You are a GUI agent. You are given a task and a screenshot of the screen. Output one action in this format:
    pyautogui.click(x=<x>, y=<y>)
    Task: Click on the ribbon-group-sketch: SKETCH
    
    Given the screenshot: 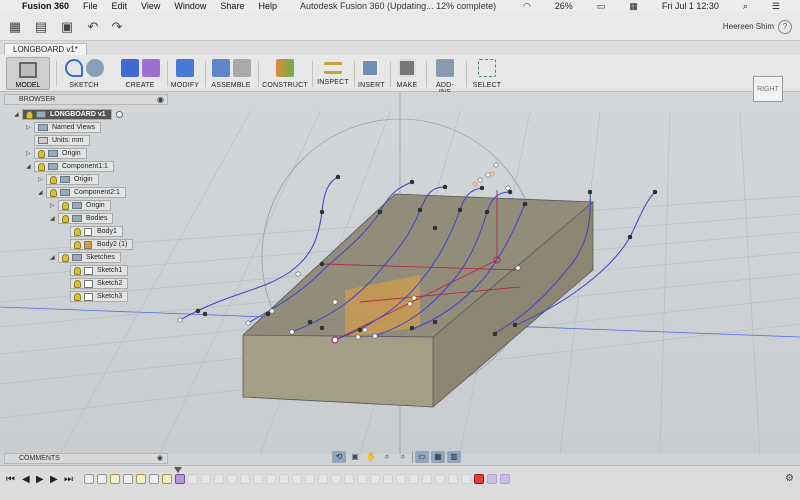 What is the action you would take?
    pyautogui.click(x=84, y=73)
    